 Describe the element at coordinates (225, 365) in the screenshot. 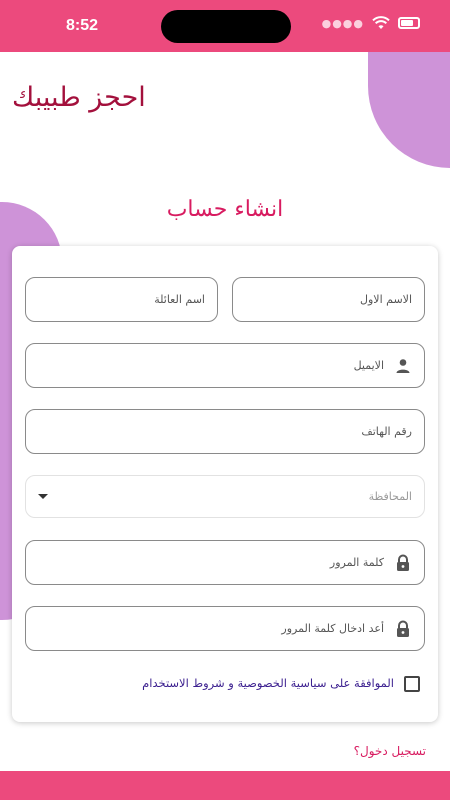

I see `email-field: الايميل` at that location.